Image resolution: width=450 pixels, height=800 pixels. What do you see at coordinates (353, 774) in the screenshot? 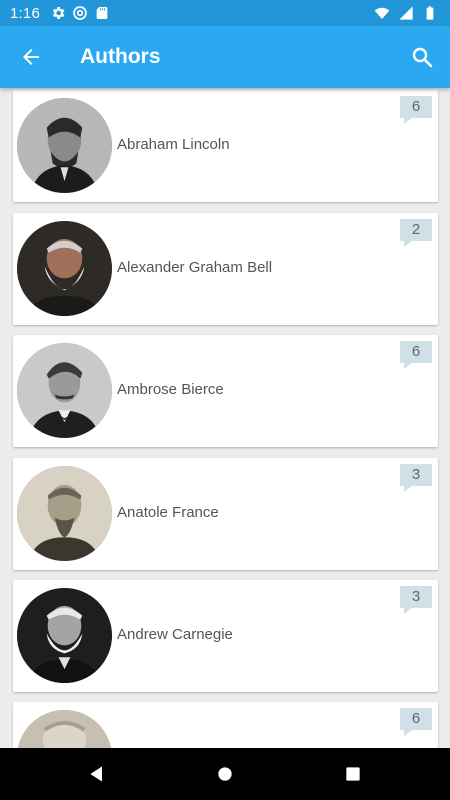
I see `nav-recents-icon` at bounding box center [353, 774].